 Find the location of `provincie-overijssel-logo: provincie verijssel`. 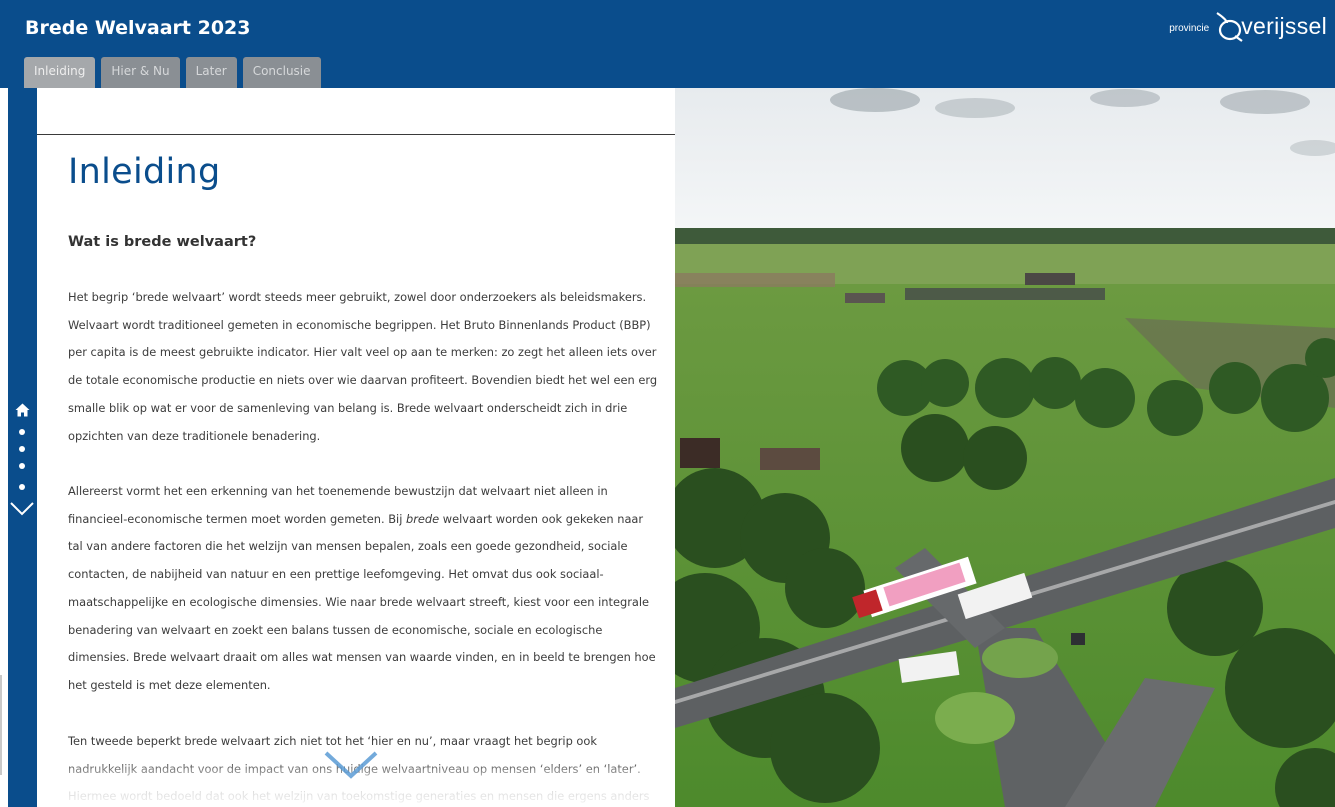

provincie-overijssel-logo: provincie verijssel is located at coordinates (1248, 26).